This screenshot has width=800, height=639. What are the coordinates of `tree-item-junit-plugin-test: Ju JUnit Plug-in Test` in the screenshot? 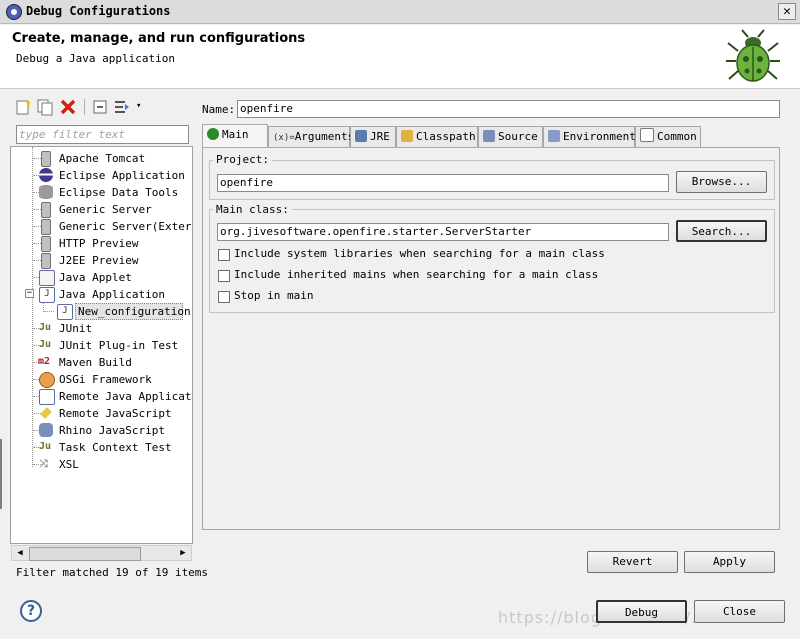 It's located at (101, 345).